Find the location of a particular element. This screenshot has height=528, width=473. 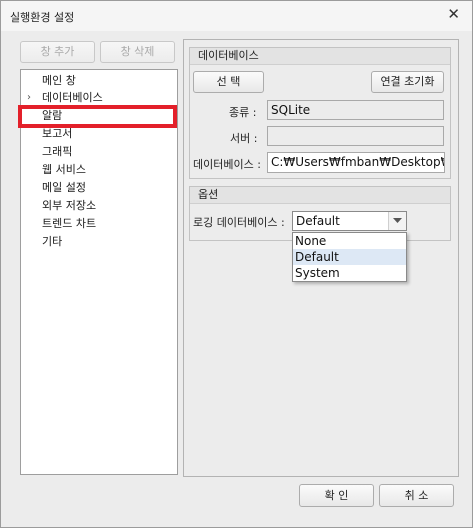

chevron-right-icon: › is located at coordinates (29, 97).